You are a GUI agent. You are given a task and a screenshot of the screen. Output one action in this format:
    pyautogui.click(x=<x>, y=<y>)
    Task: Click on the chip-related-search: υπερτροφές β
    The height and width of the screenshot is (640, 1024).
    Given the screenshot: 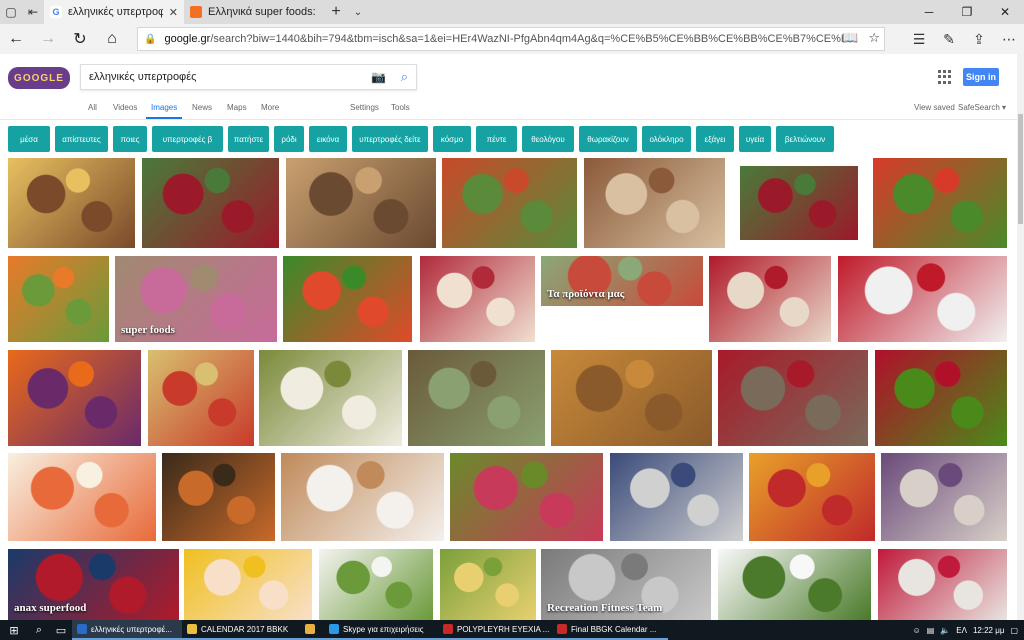 What is the action you would take?
    pyautogui.click(x=187, y=139)
    